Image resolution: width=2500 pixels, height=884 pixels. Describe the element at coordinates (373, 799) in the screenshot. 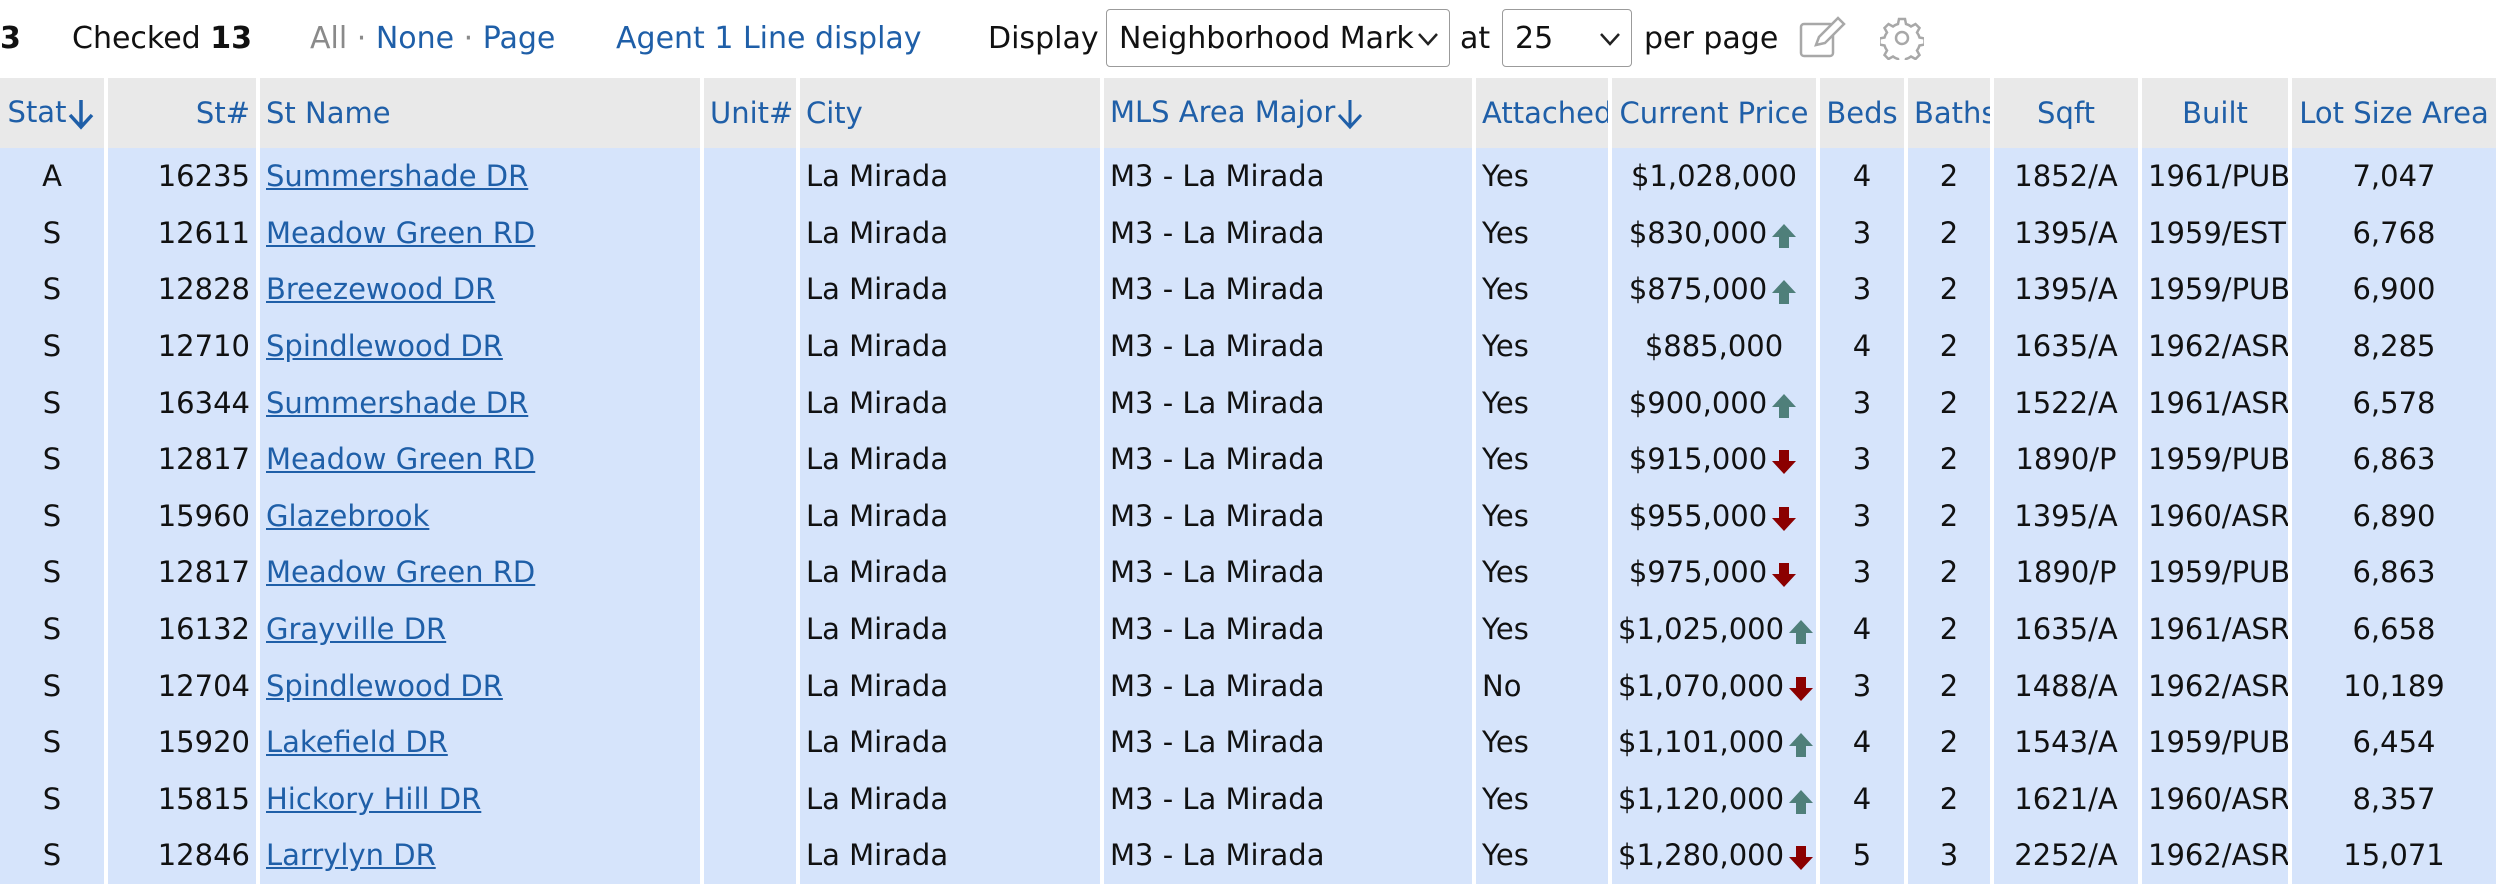

I see `street-name-link: Hickory Hill DR` at that location.